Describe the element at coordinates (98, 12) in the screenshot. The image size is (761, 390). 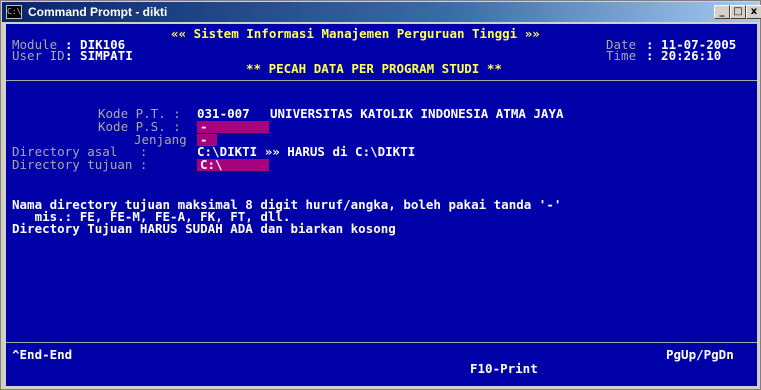
I see `window-title: Command Prompt - dikti` at that location.